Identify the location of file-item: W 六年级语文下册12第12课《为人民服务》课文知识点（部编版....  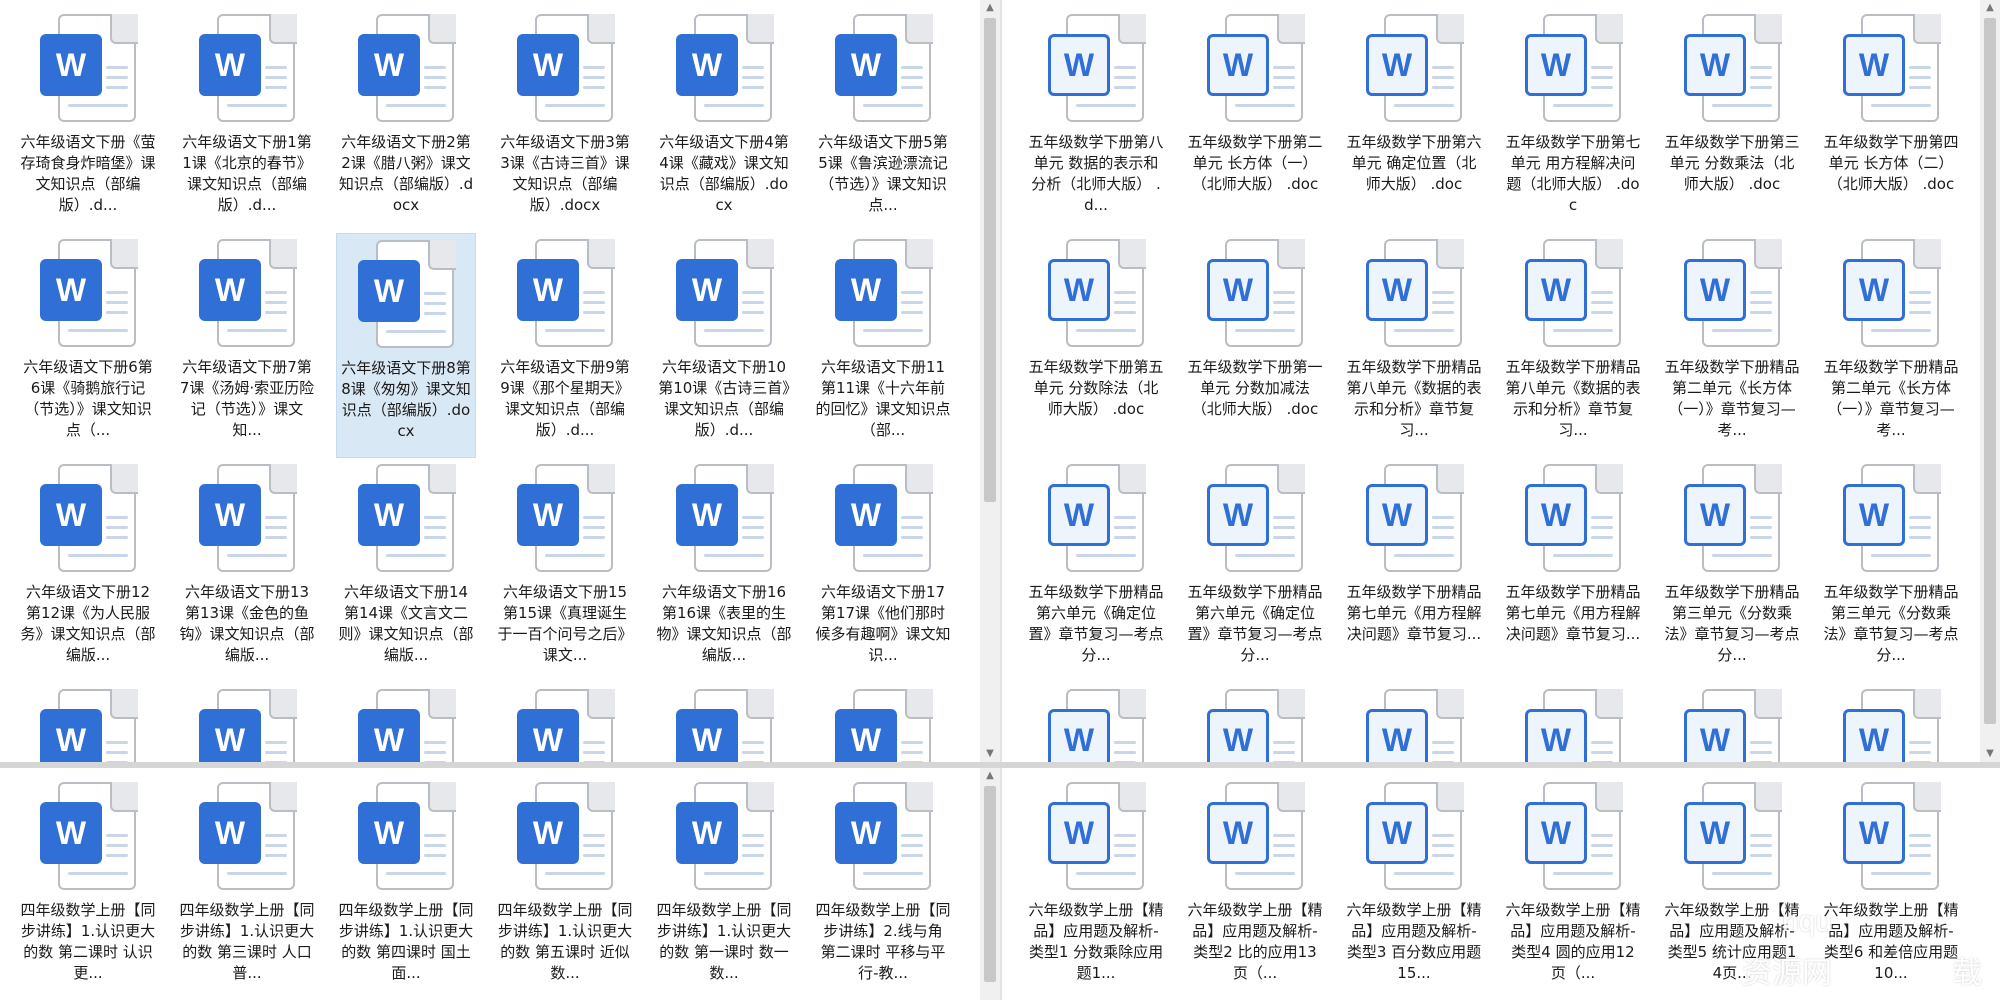
(88, 570).